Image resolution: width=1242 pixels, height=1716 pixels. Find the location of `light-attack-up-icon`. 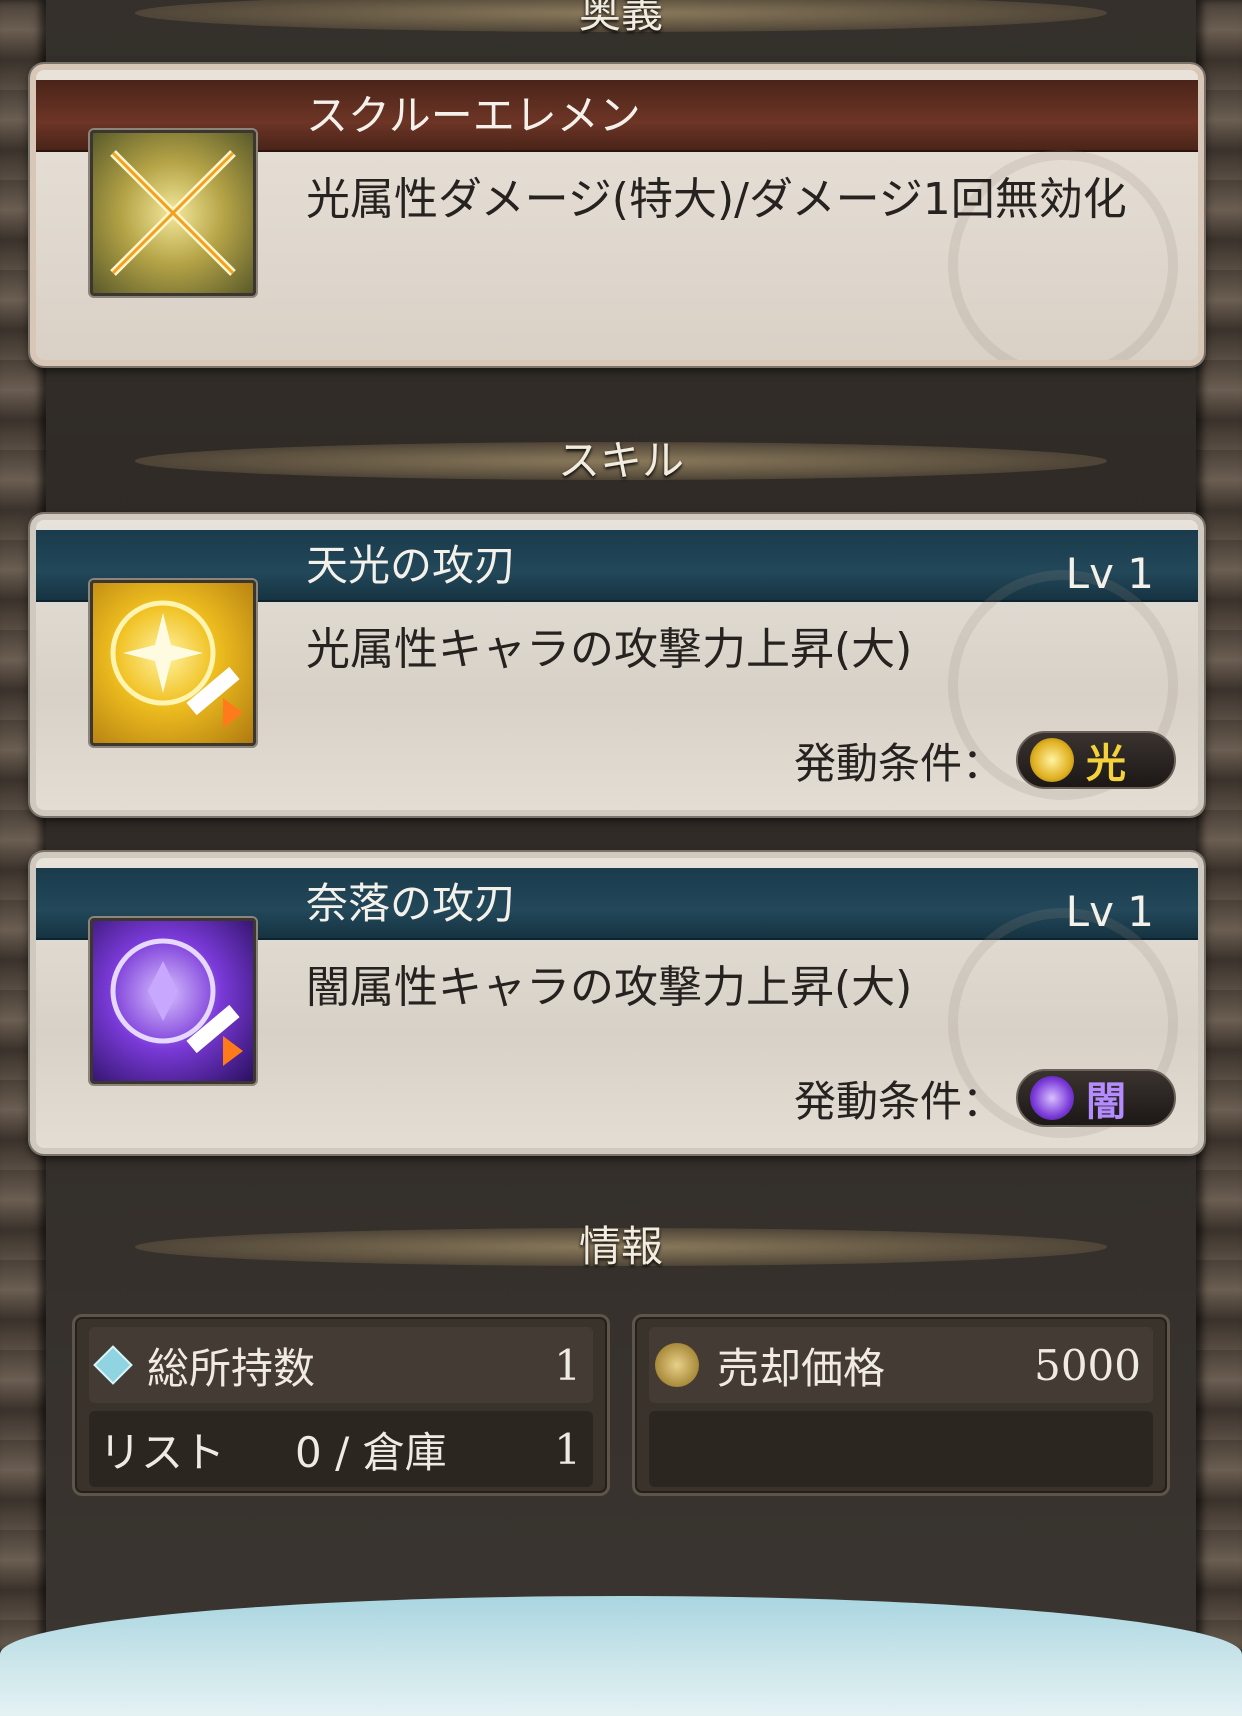

light-attack-up-icon is located at coordinates (173, 663).